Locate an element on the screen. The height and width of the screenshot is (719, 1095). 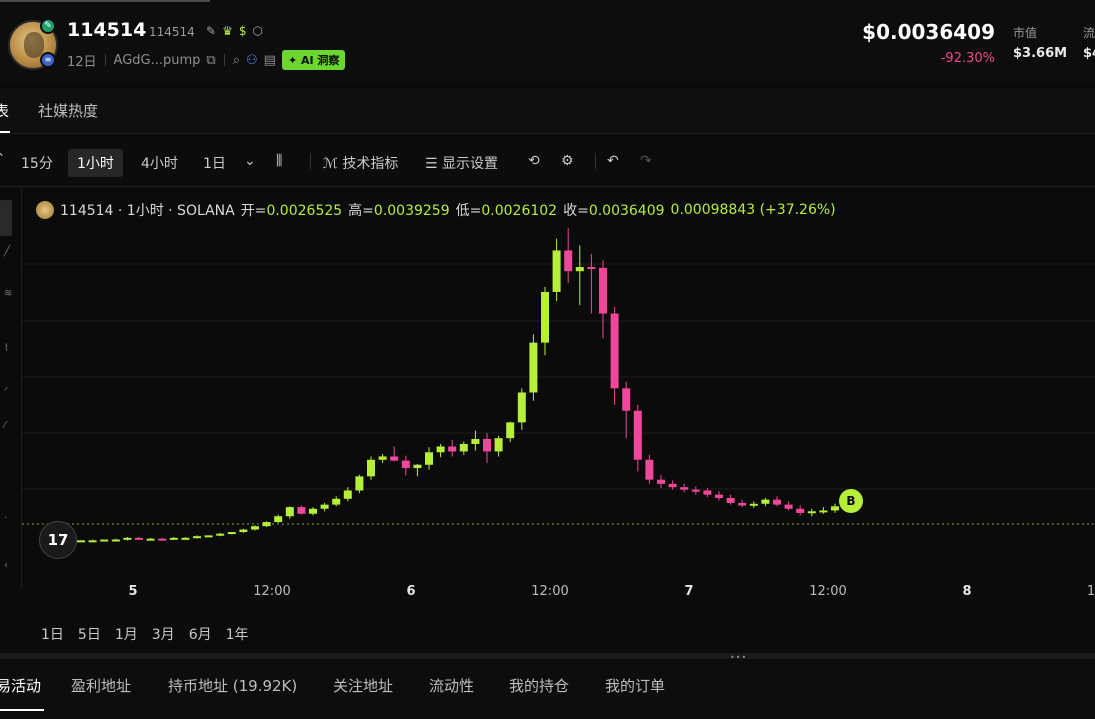
tab-chart: 表 is located at coordinates (4, 110).